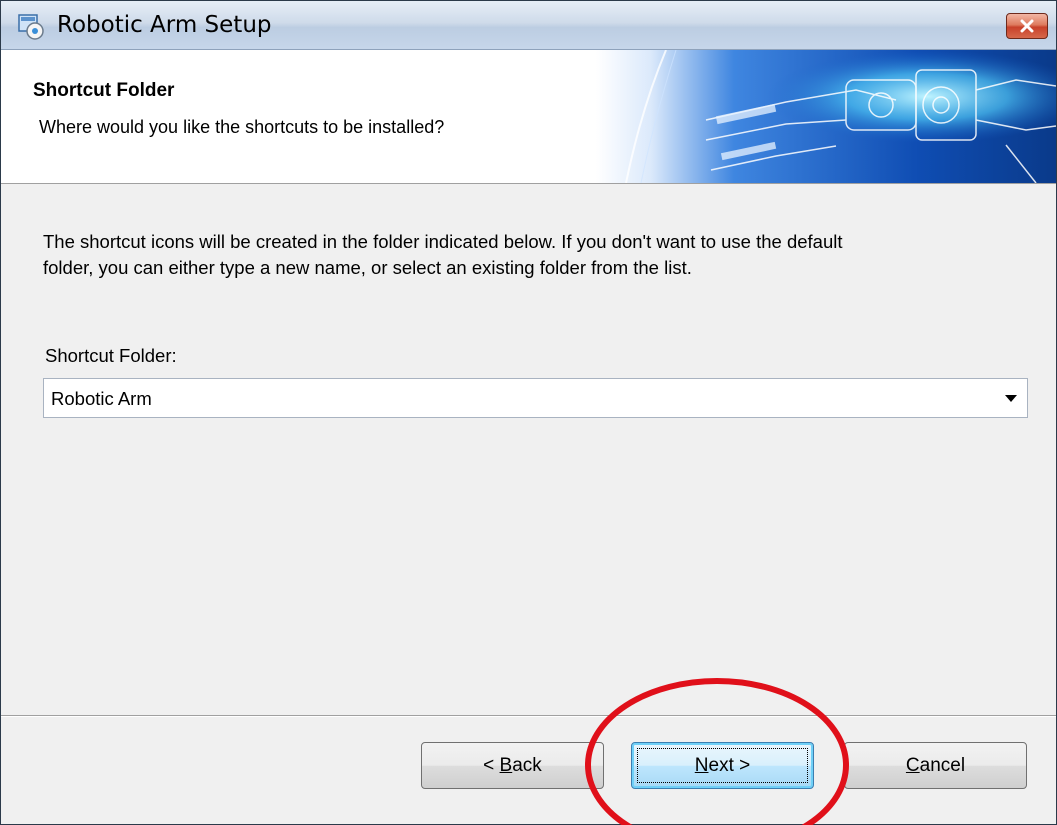 The image size is (1057, 825). I want to click on page-title: Shortcut Folder, so click(104, 90).